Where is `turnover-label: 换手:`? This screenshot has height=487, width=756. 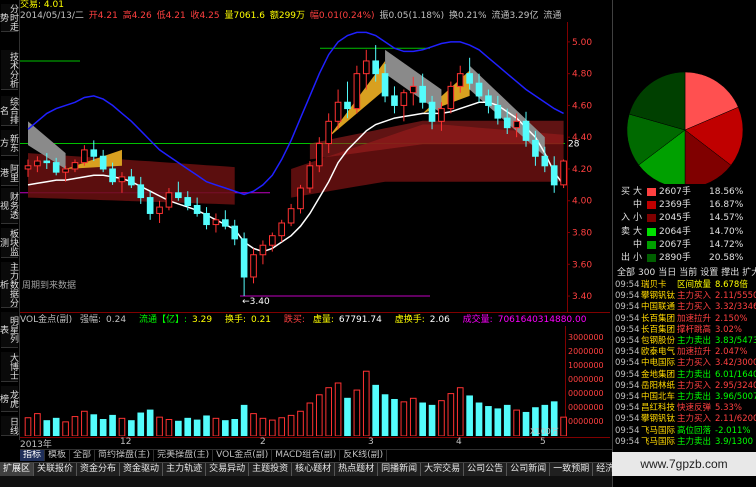
turnover-label: 换手: is located at coordinates (235, 320).